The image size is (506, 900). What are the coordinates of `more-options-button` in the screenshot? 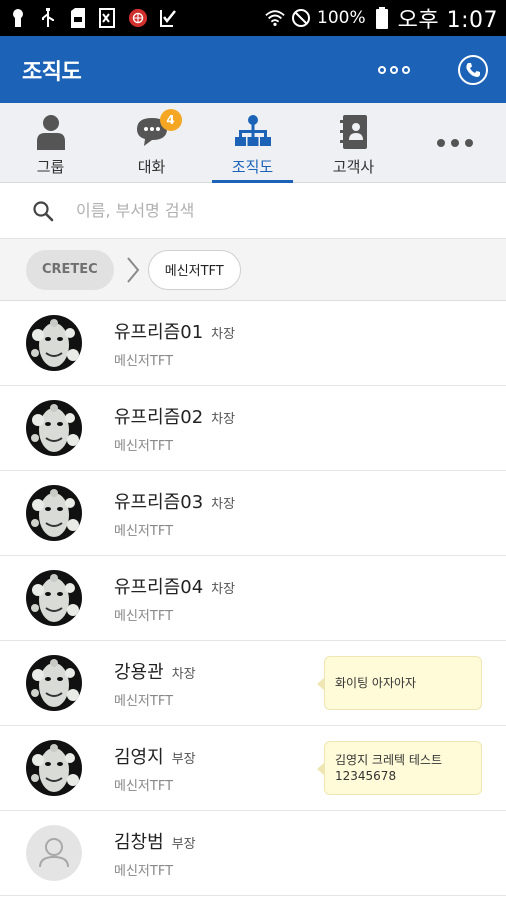 It's located at (394, 69).